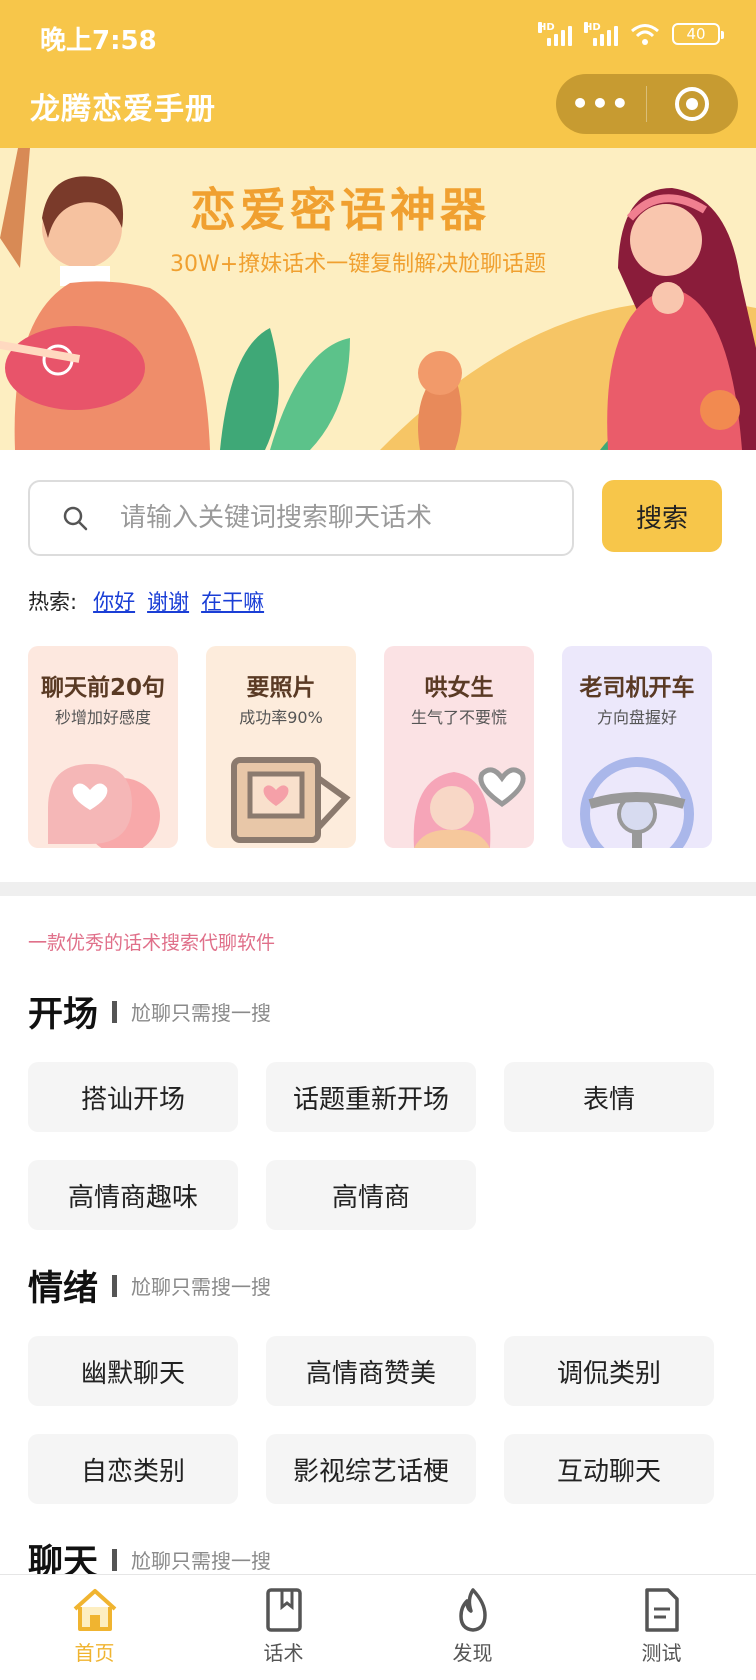 The height and width of the screenshot is (1680, 756). I want to click on tab-label: 首页, so click(94, 1653).